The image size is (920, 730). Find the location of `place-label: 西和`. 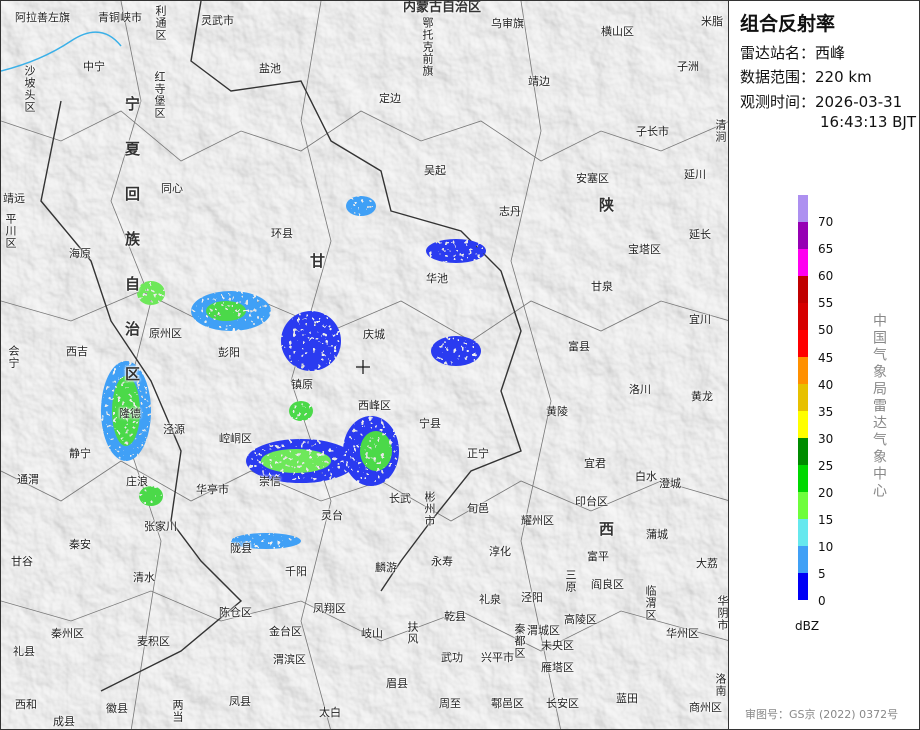

place-label: 西和 is located at coordinates (26, 704).